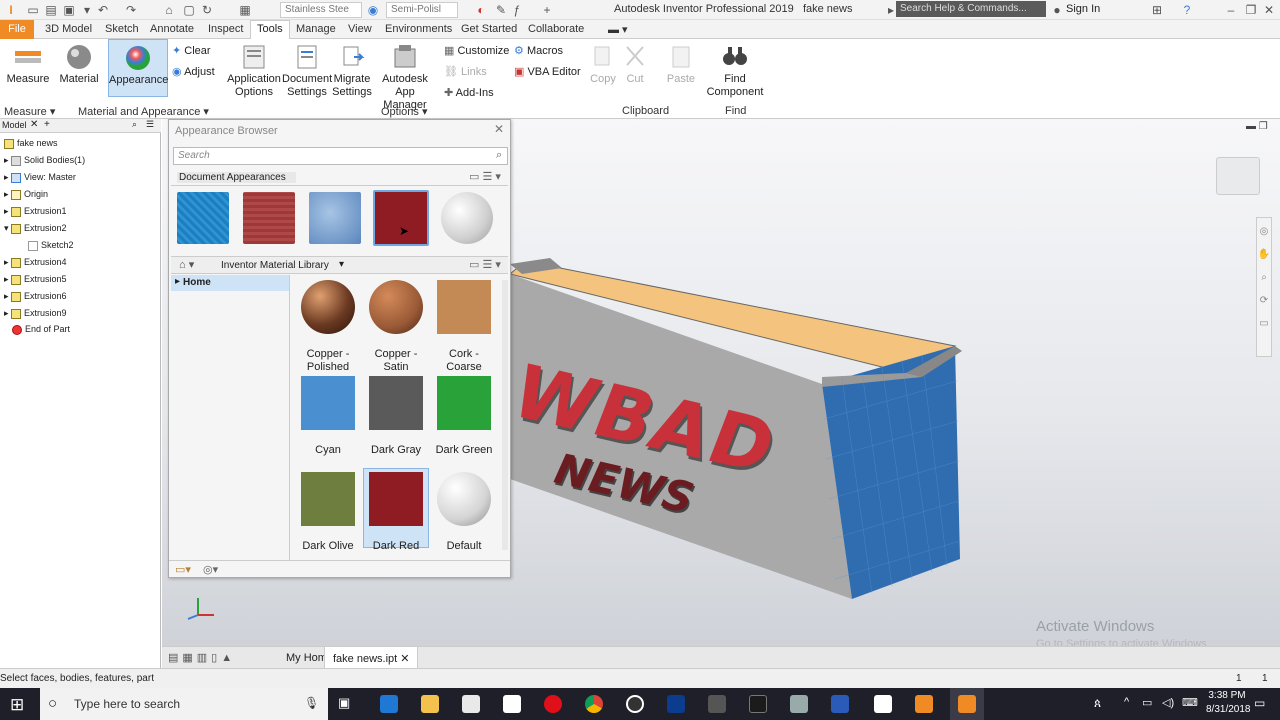  I want to click on material-dropdown: Stainless Stee, so click(321, 10).